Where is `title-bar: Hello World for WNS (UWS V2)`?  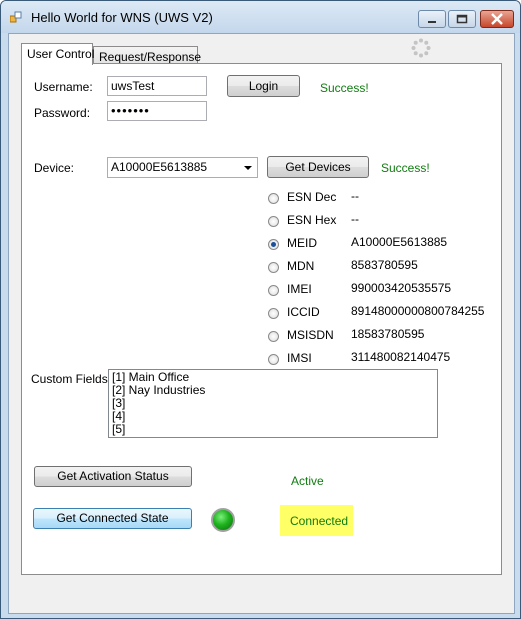 title-bar: Hello World for WNS (UWS V2) is located at coordinates (260, 17).